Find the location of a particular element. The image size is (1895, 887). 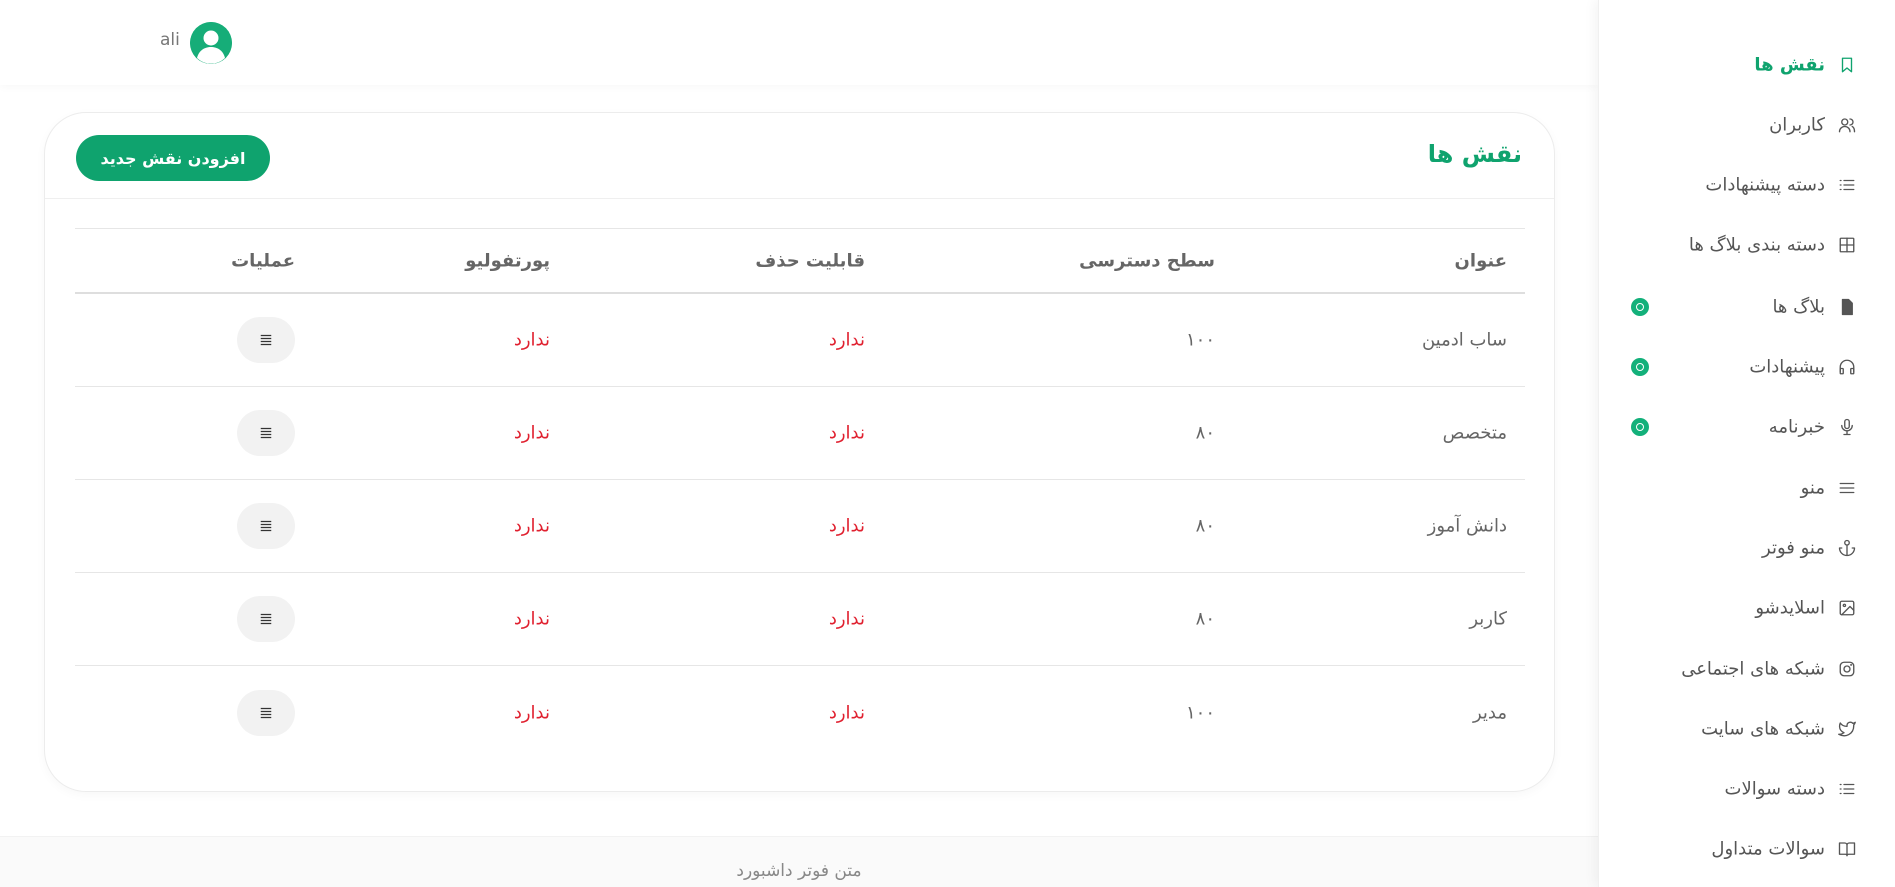

add-role-button: افزودن نقش جدید is located at coordinates (173, 158).